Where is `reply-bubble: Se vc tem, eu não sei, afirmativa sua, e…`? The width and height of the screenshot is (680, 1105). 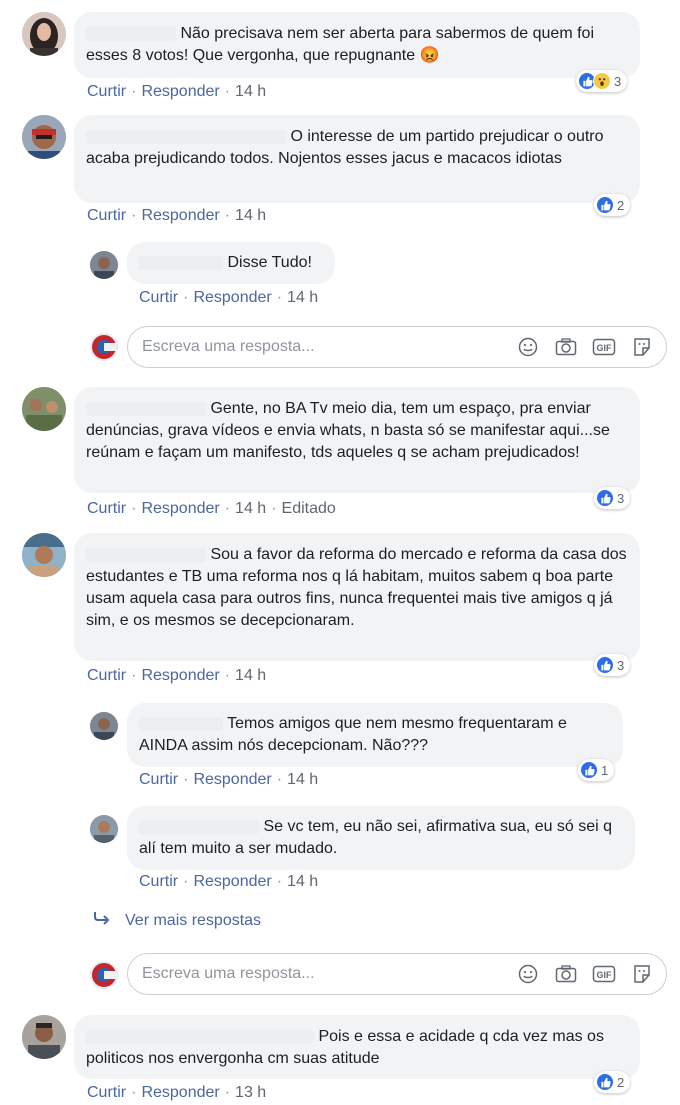 reply-bubble: Se vc tem, eu não sei, afirmativa sua, e… is located at coordinates (381, 838).